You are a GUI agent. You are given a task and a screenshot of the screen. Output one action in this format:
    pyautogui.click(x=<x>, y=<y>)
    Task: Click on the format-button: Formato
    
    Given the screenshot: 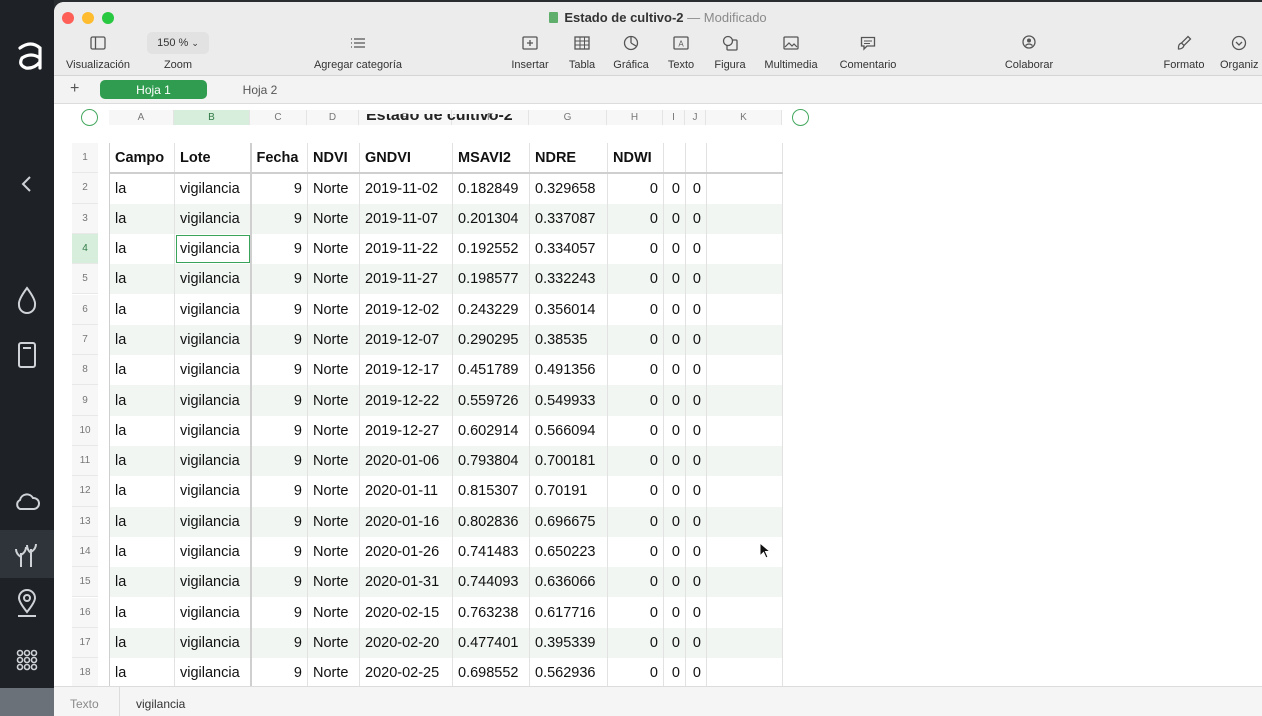 What is the action you would take?
    pyautogui.click(x=1184, y=51)
    